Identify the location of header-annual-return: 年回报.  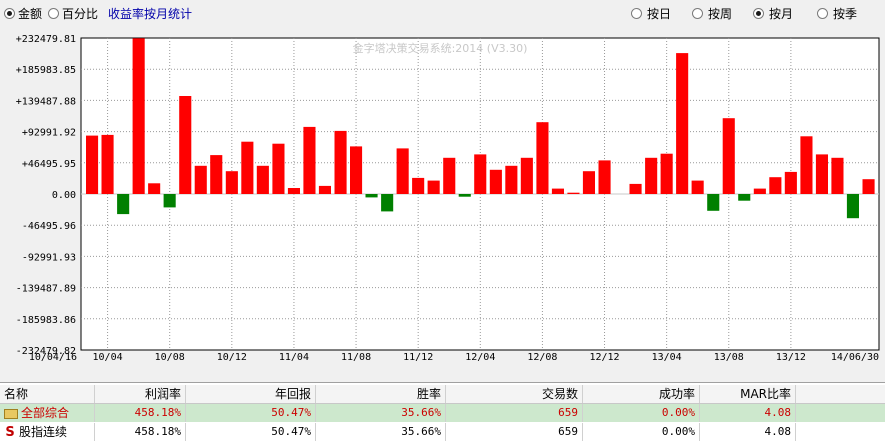
(251, 394).